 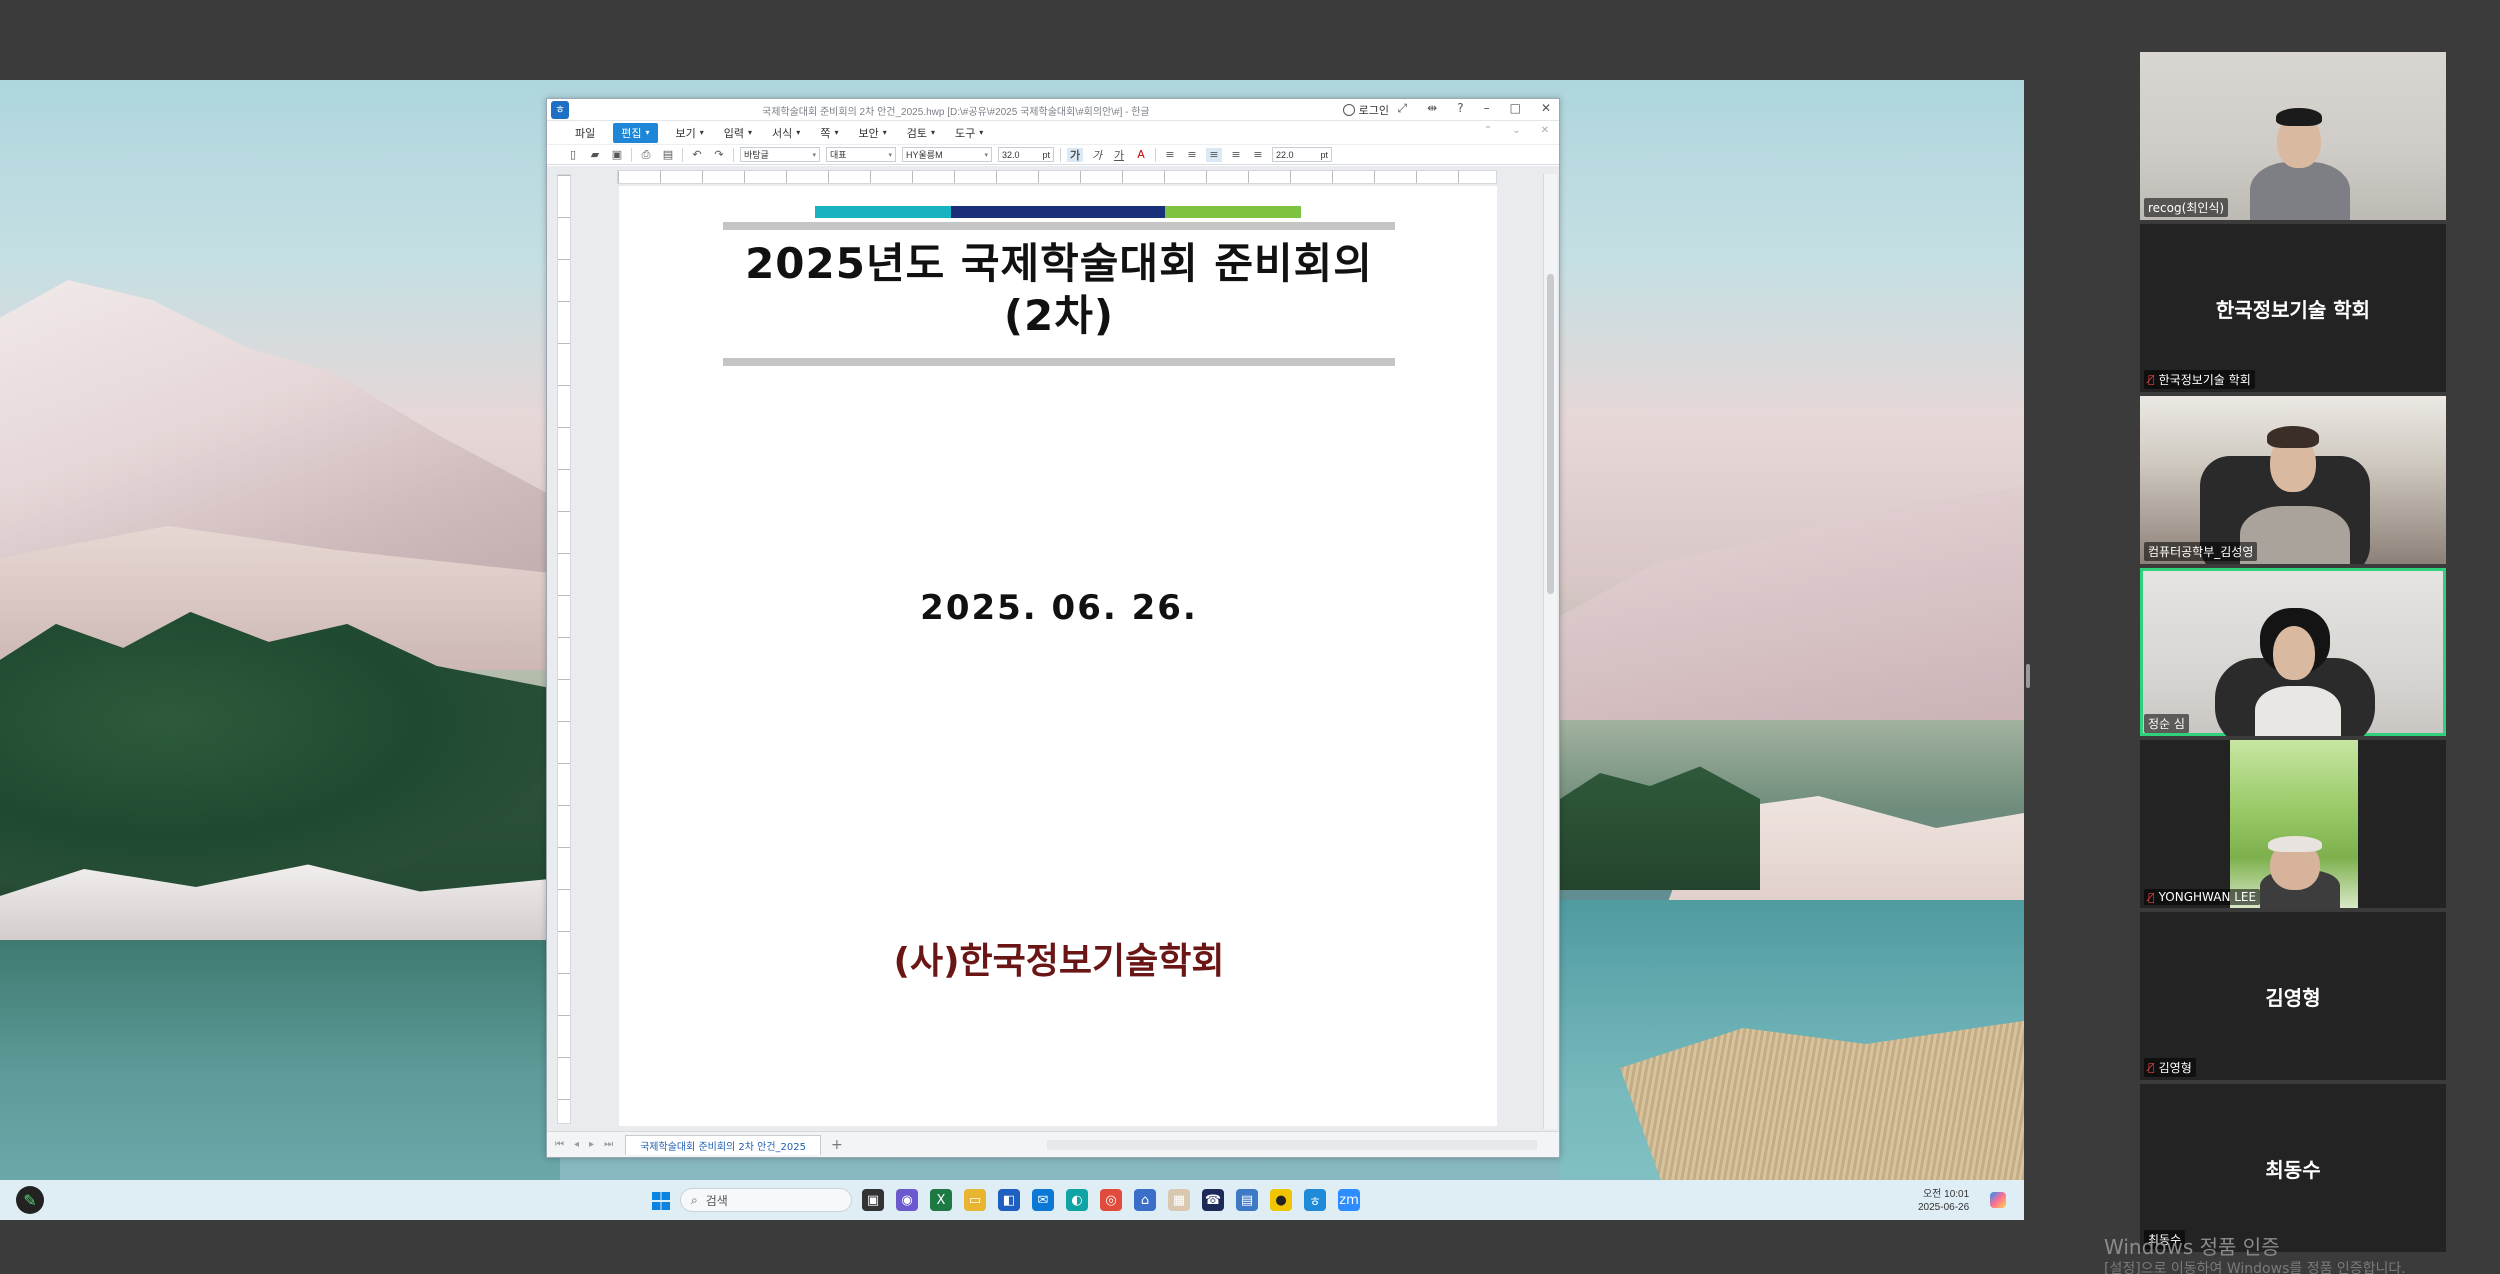 What do you see at coordinates (30, 1200) in the screenshot?
I see `pen-annotate-icon: ✎` at bounding box center [30, 1200].